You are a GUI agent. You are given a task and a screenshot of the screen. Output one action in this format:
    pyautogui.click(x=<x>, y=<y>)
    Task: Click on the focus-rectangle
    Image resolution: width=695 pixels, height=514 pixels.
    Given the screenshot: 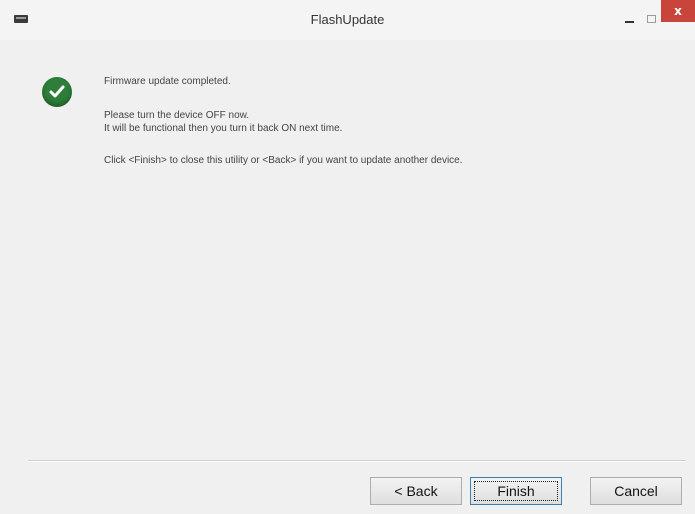 What is the action you would take?
    pyautogui.click(x=516, y=491)
    